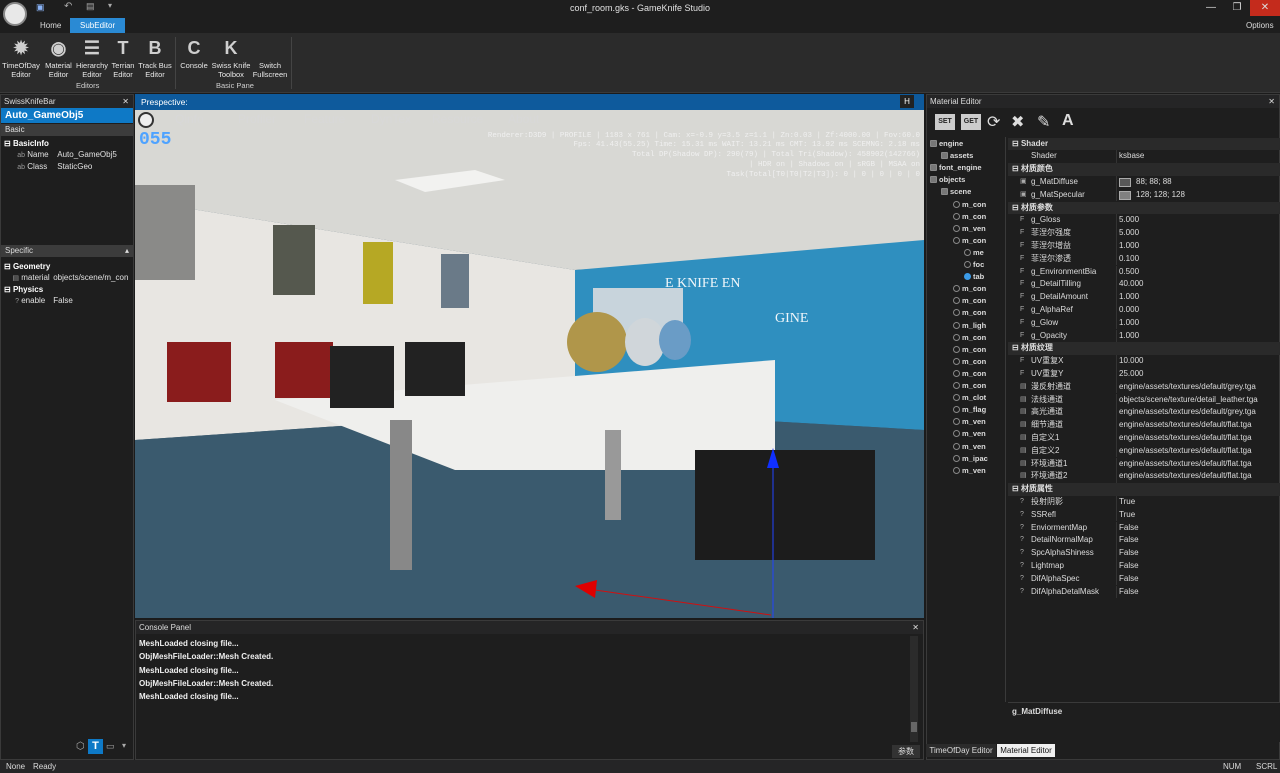 This screenshot has height=773, width=1280. Describe the element at coordinates (1144, 272) in the screenshot. I see `property-row: Fg_EnvironmentBia 0.500` at that location.